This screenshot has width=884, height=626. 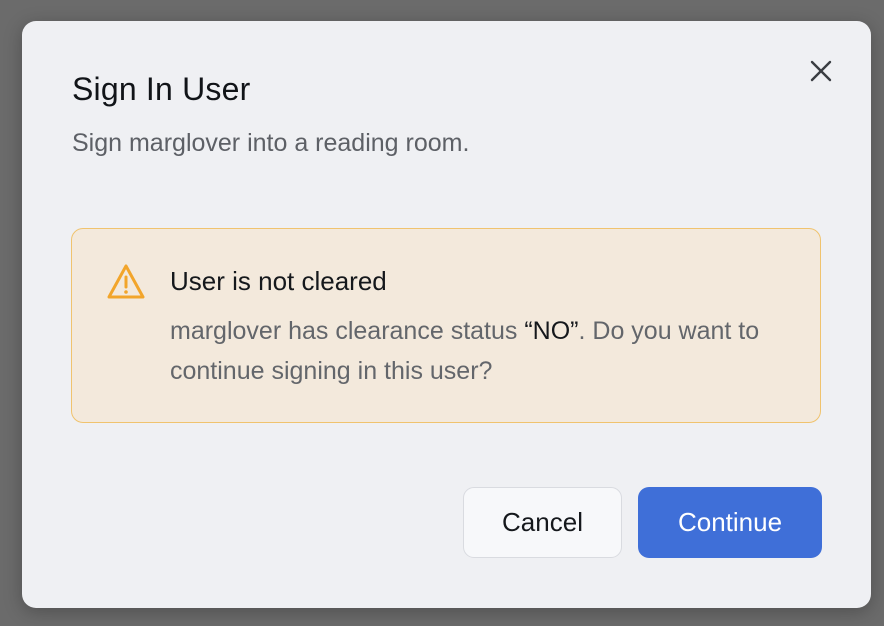 I want to click on alert-message-prefix: marglover has clearance status, so click(x=347, y=331).